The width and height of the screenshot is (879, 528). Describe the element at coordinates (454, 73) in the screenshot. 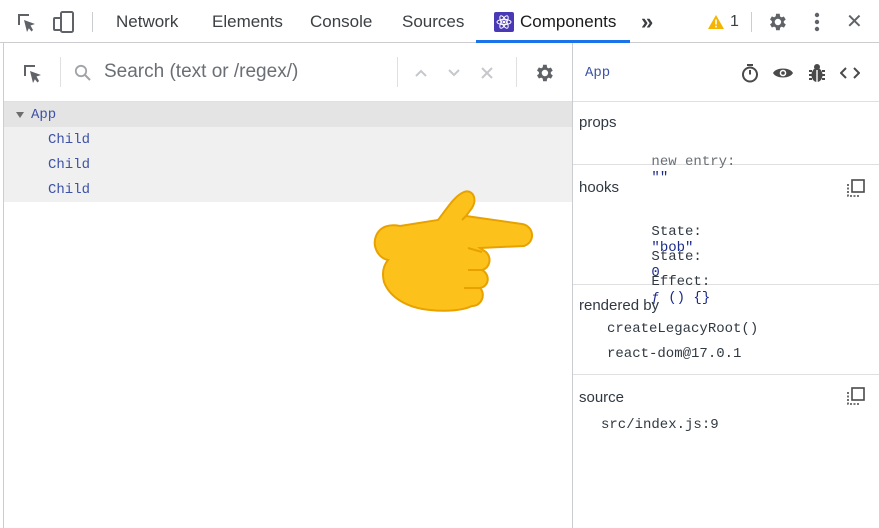

I see `chevron-down-icon` at that location.